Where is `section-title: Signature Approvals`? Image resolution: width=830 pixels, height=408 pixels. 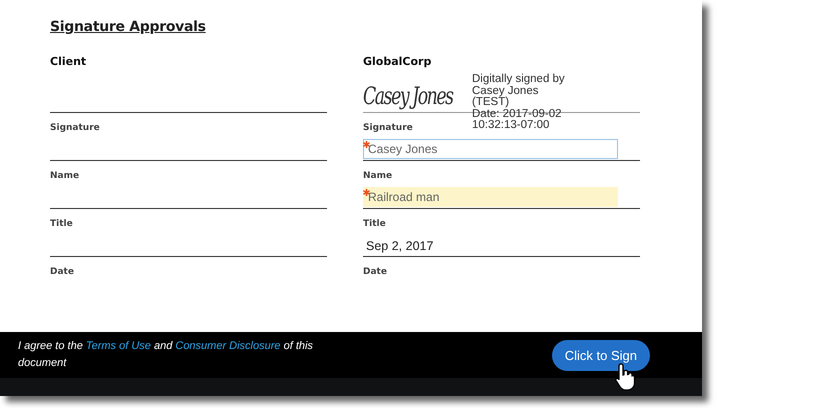
section-title: Signature Approvals is located at coordinates (128, 27).